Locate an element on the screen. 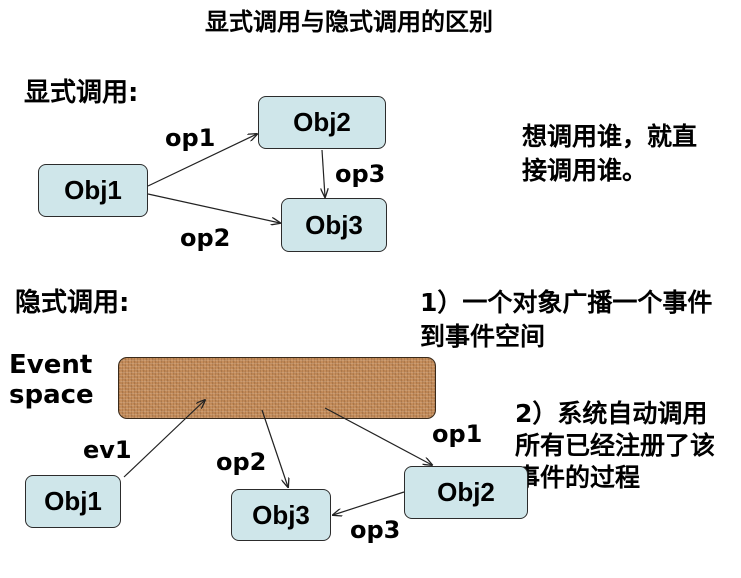 This screenshot has width=741, height=578. explicit-op1-arrow is located at coordinates (202, 160).